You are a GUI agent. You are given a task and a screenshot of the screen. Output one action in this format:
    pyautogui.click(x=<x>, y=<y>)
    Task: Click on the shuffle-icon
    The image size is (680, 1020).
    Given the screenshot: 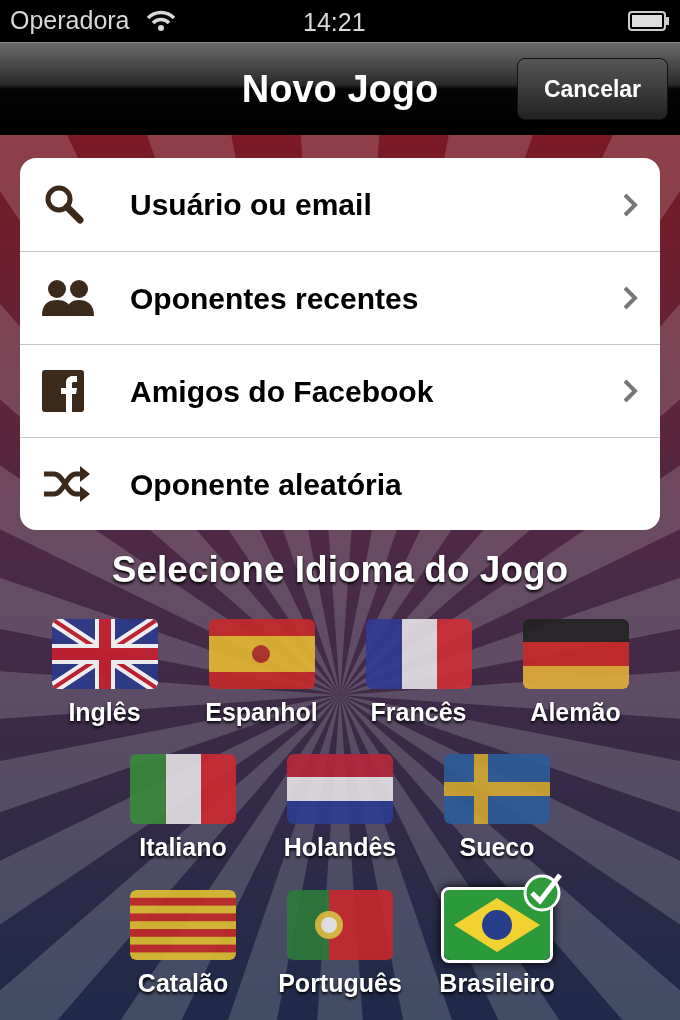 What is the action you would take?
    pyautogui.click(x=66, y=484)
    